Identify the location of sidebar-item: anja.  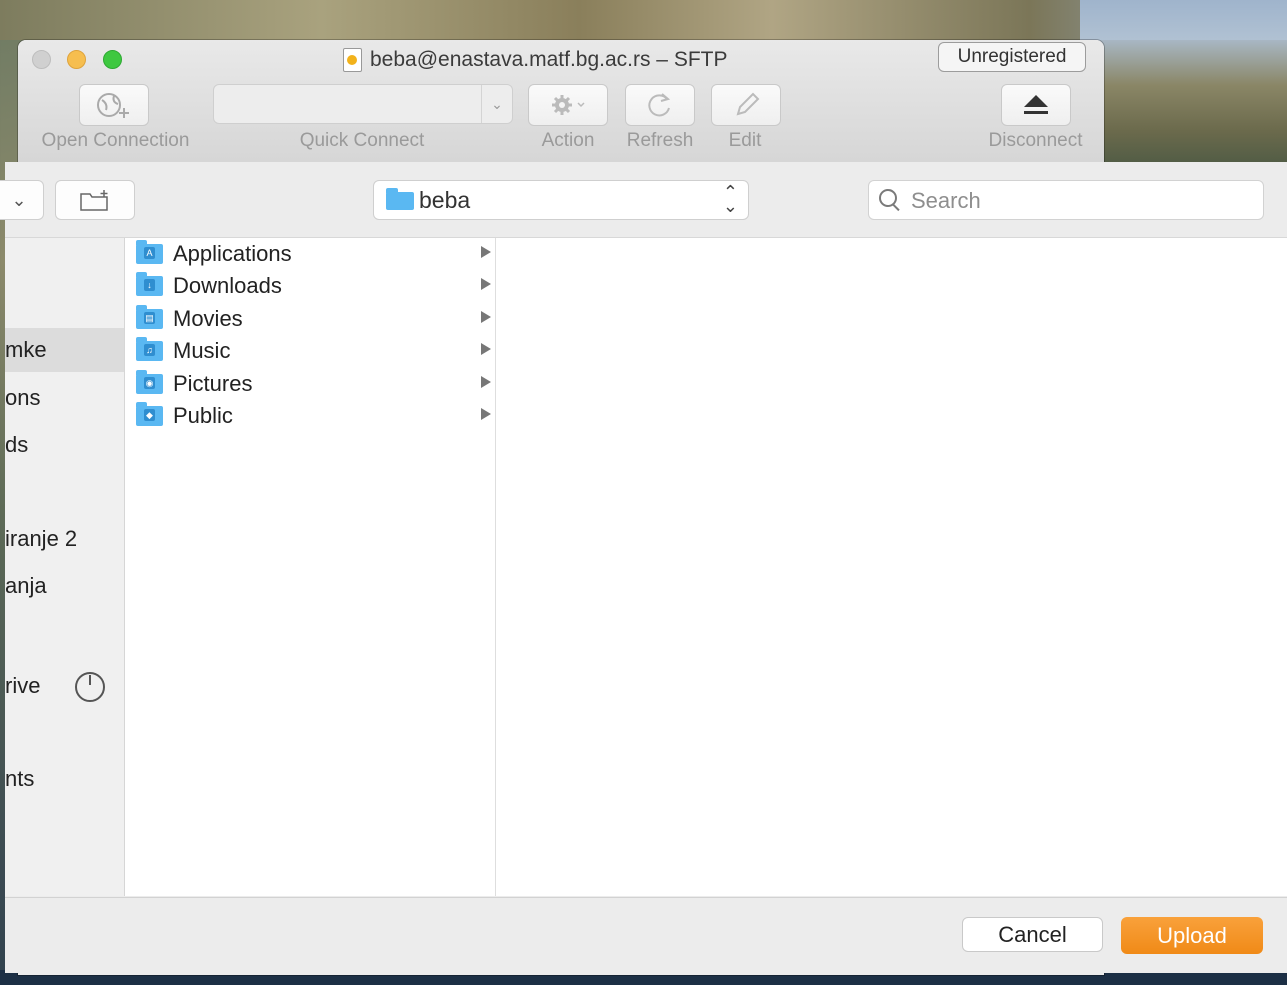
(64, 586).